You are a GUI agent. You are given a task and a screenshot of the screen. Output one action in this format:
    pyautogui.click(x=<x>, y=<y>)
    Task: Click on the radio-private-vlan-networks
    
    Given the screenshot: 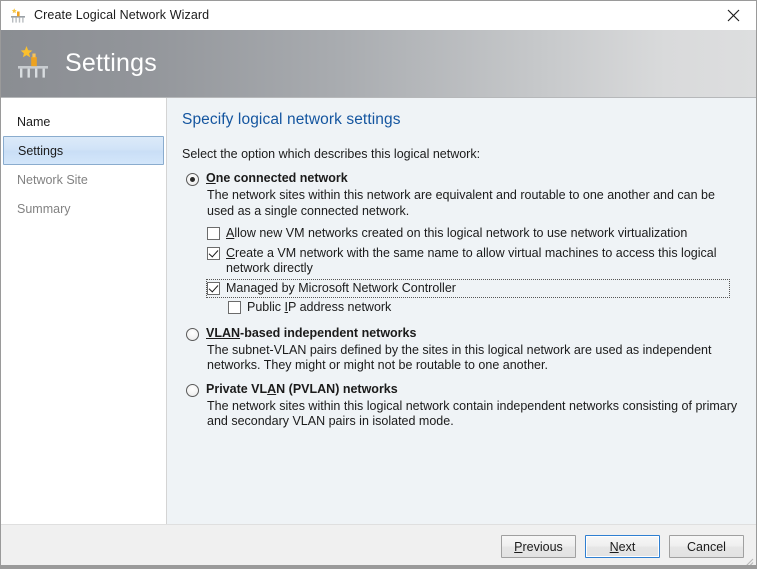 What is the action you would take?
    pyautogui.click(x=192, y=390)
    